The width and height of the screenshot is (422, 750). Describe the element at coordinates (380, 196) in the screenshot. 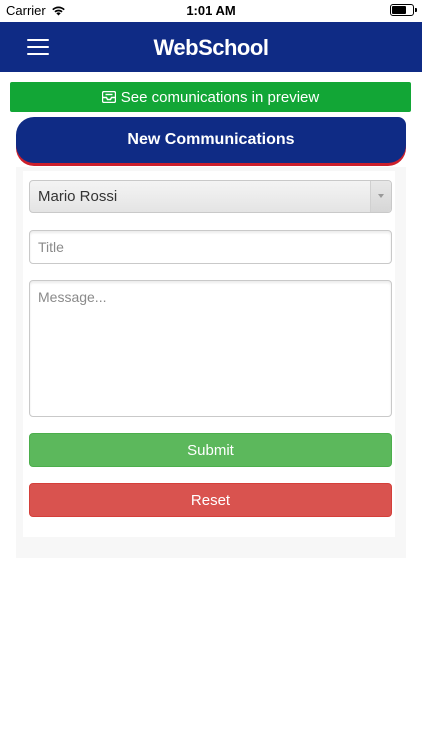

I see `chevron-down-icon` at that location.